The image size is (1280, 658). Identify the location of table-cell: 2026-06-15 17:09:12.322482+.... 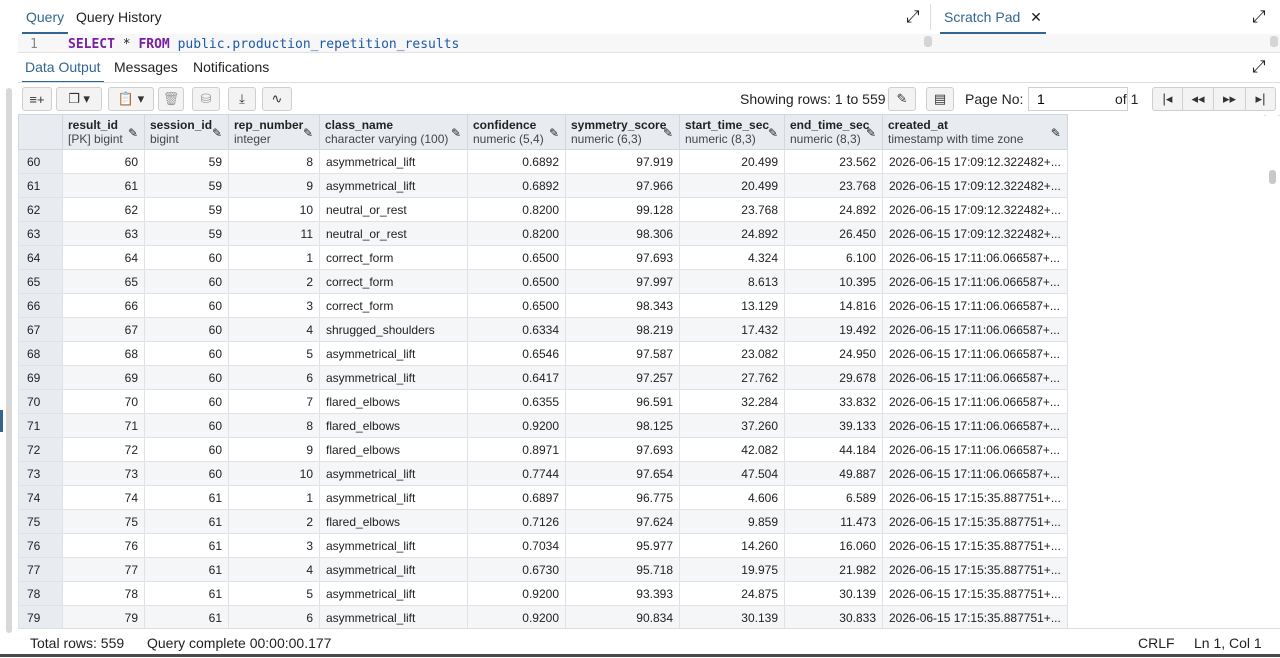
(975, 209).